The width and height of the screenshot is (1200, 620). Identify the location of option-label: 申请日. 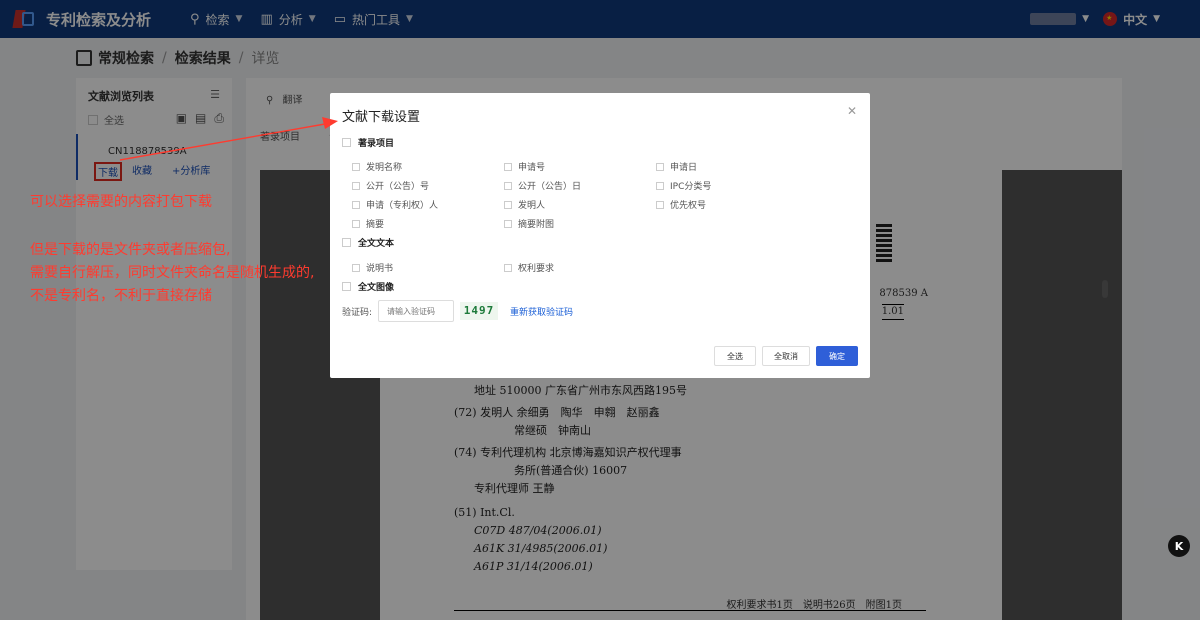
(684, 168).